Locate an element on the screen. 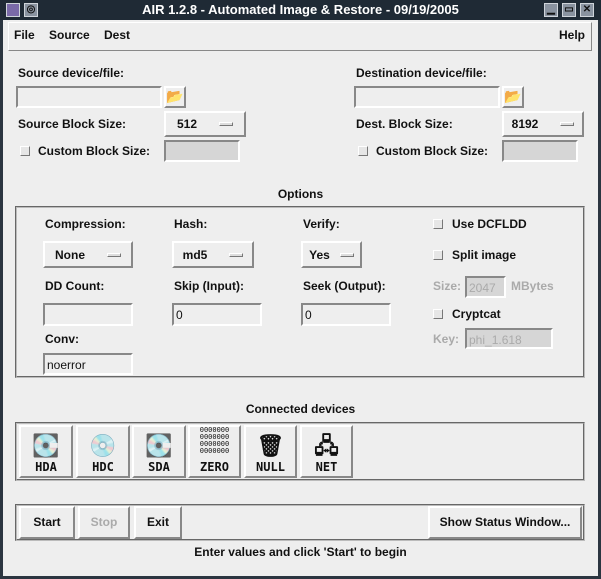  menu-bar is located at coordinates (300, 36).